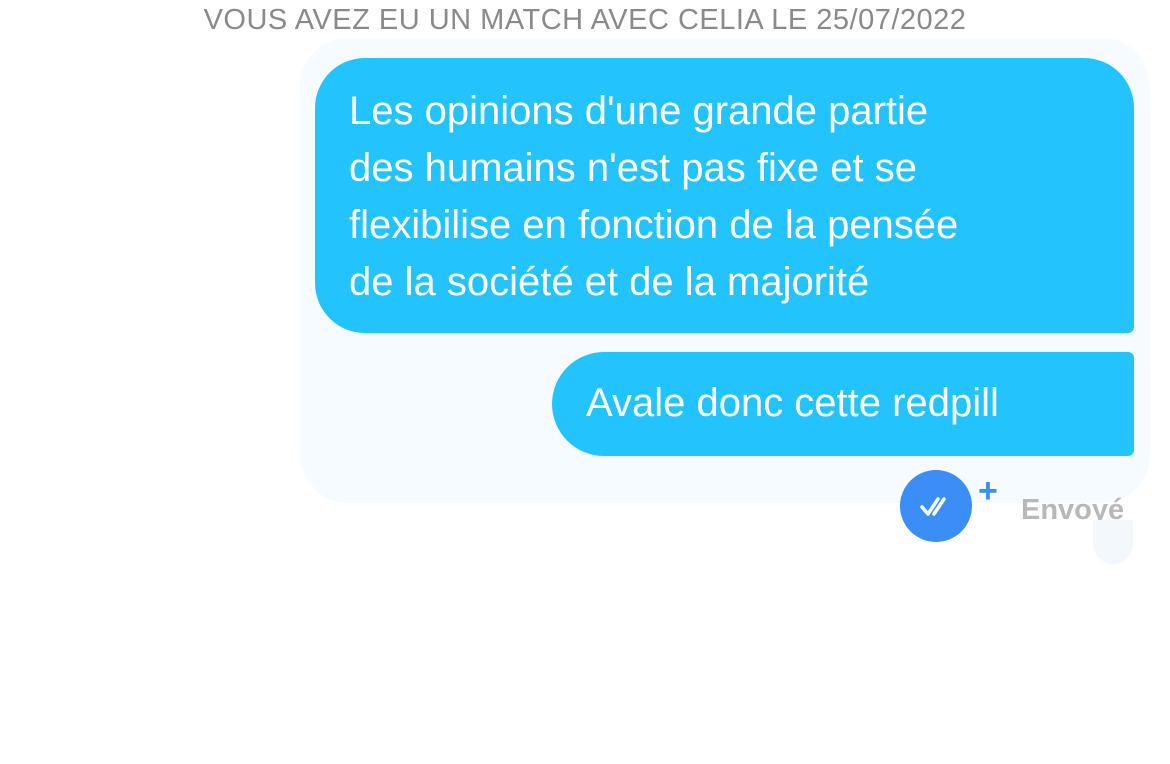 The image size is (1170, 764). I want to click on message-text-line: flexibilise en fonction de la pensée, so click(654, 225).